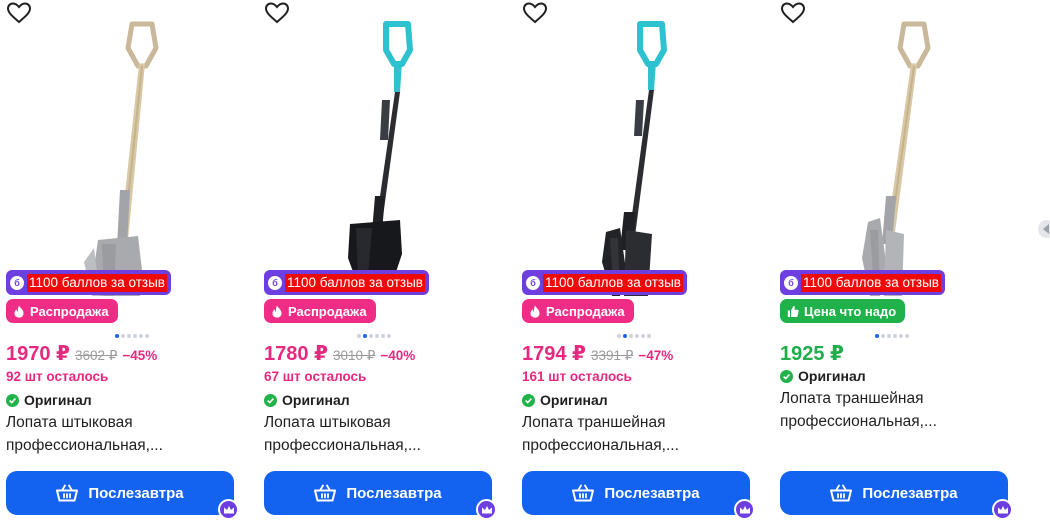 The height and width of the screenshot is (522, 1050). I want to click on carousel-next-arrow-icon, so click(1043, 229).